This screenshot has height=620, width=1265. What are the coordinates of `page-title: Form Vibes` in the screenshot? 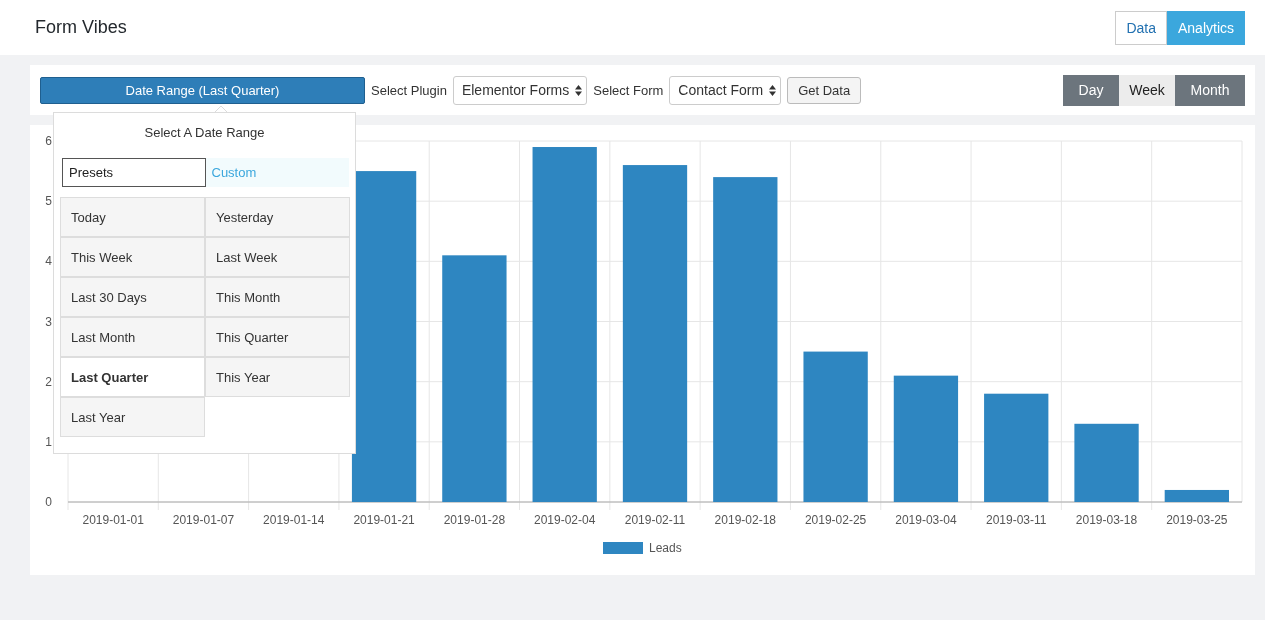 It's located at (81, 27).